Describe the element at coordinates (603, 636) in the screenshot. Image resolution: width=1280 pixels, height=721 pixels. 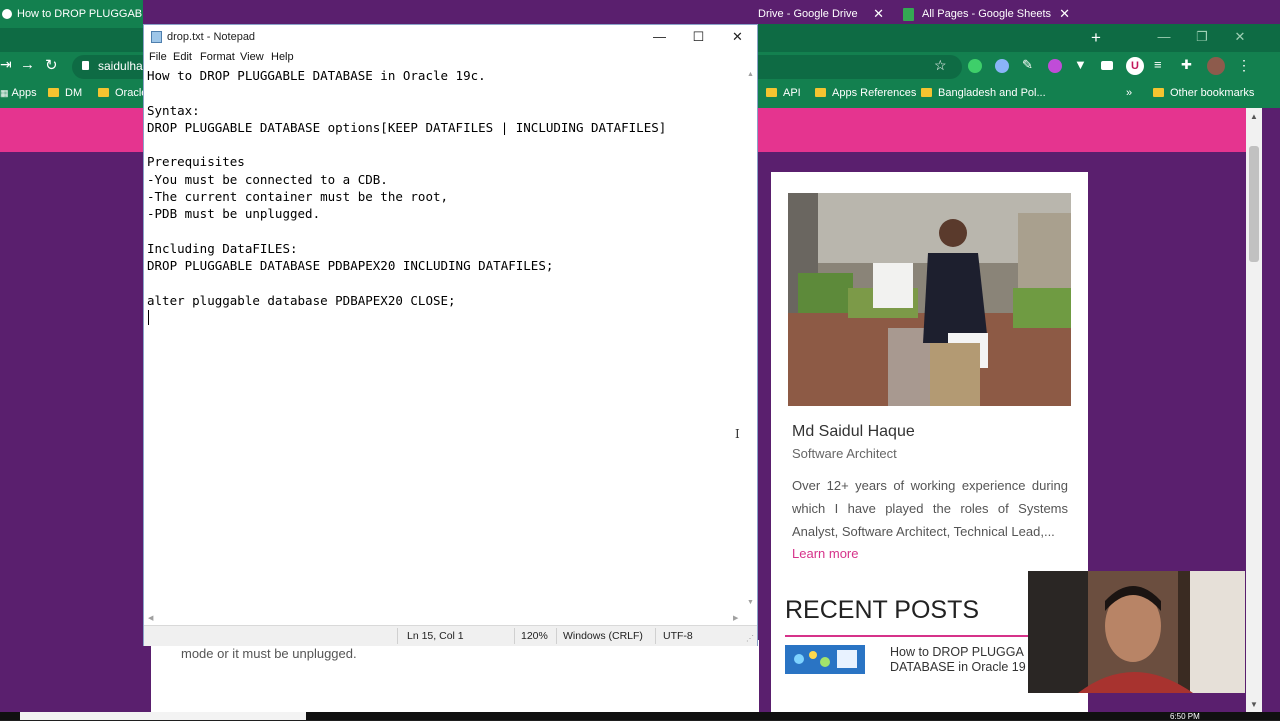
I see `line-endings: Windows (CRLF)` at that location.